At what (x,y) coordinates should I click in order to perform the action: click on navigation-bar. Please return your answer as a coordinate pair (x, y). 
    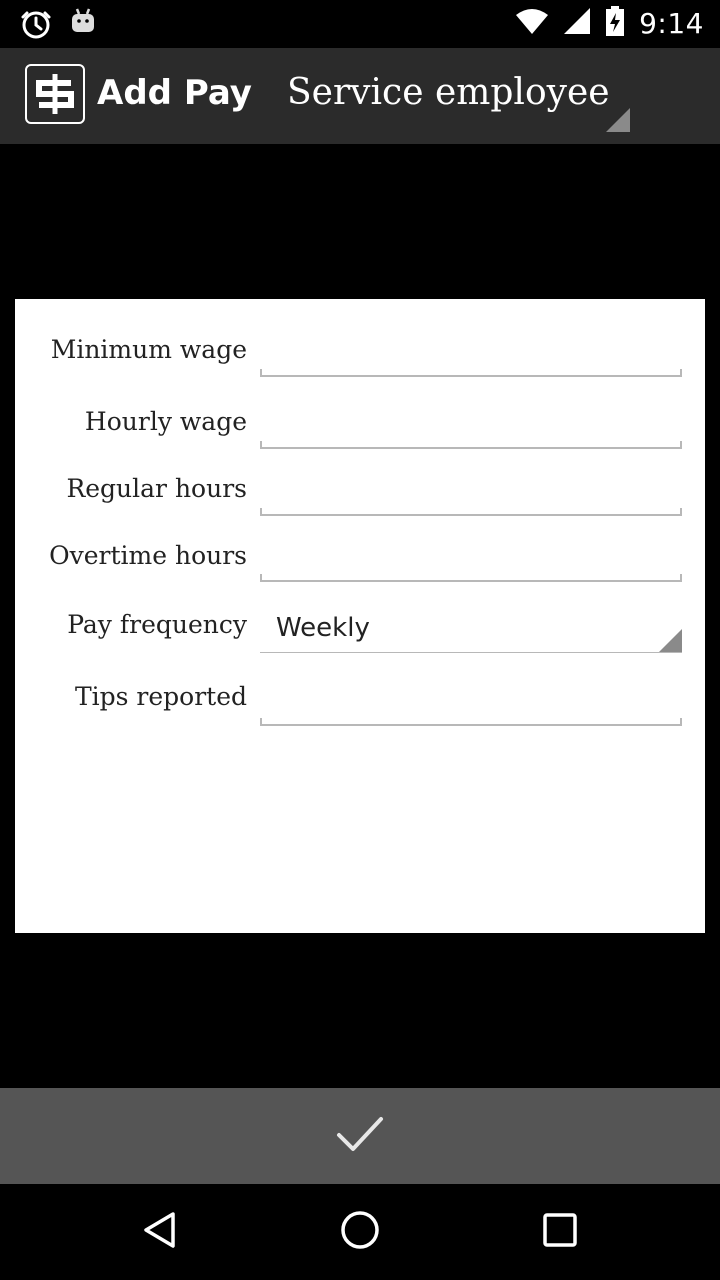
    Looking at the image, I should click on (360, 1232).